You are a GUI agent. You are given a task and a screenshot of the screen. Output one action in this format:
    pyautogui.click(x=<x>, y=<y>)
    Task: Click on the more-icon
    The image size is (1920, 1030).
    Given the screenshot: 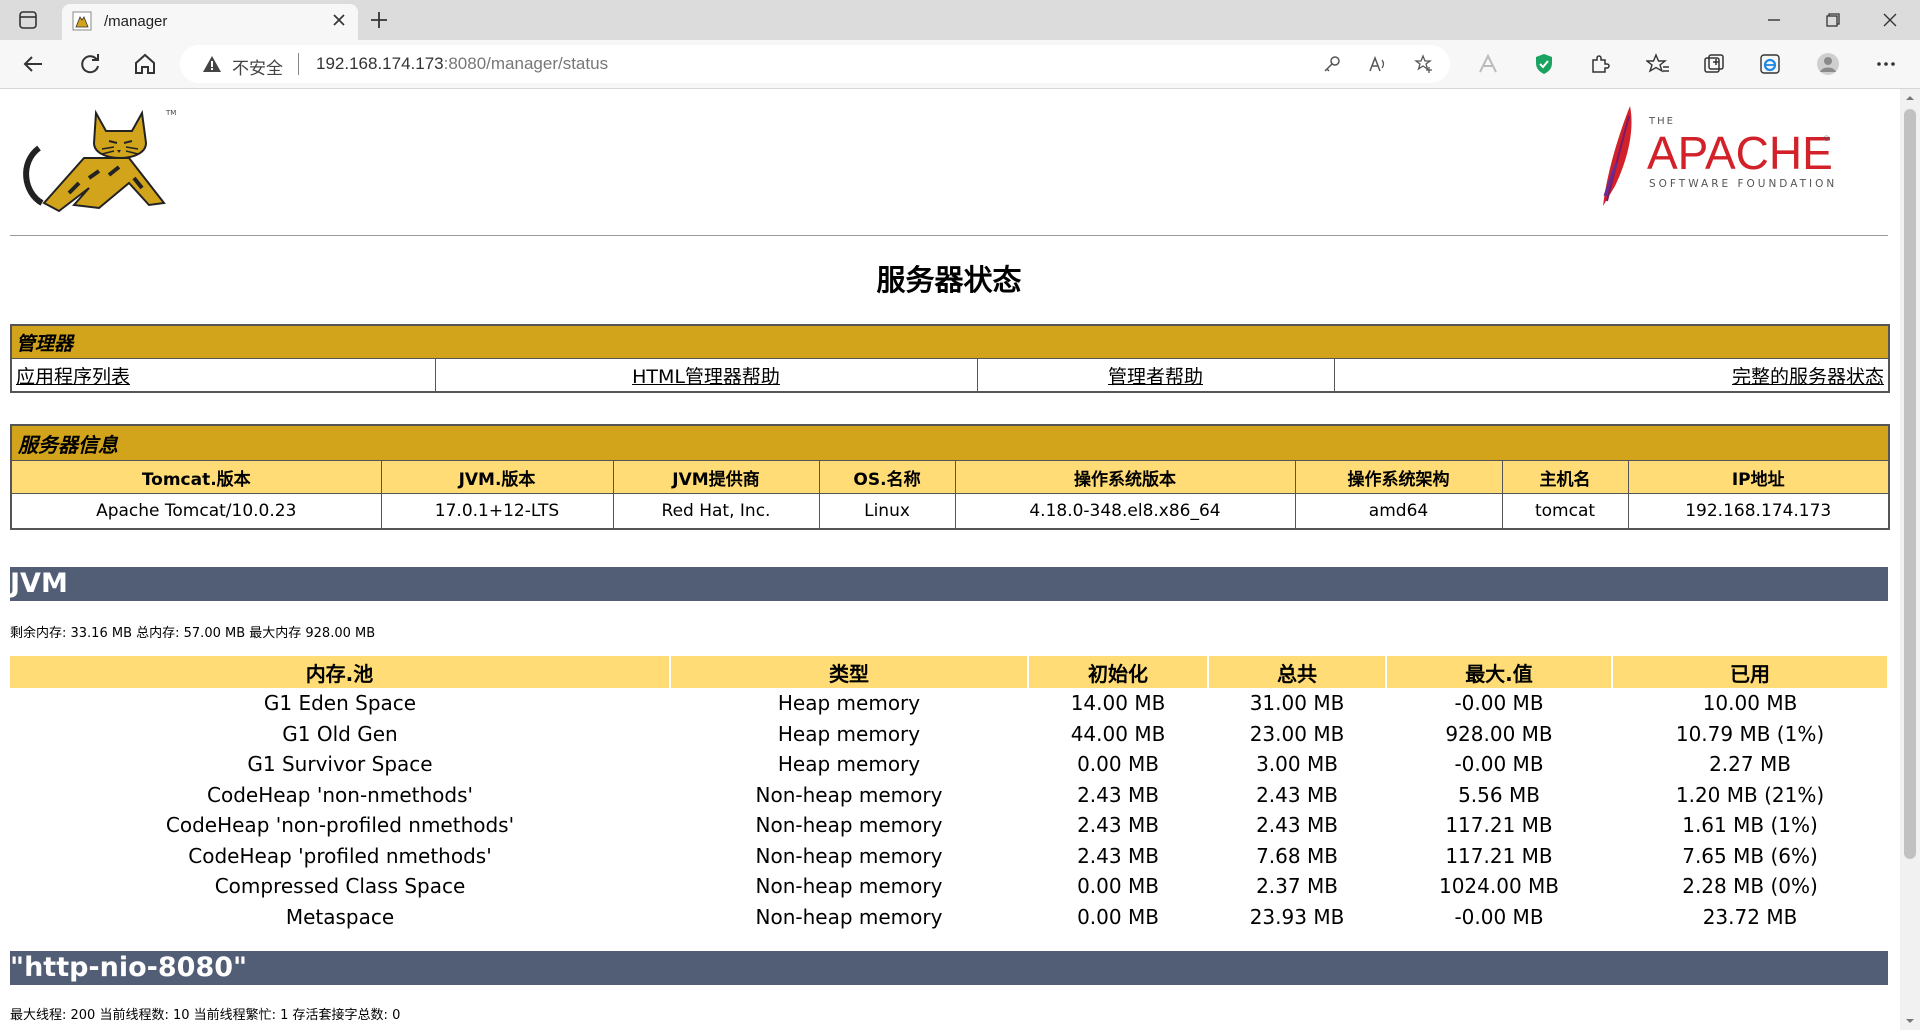 What is the action you would take?
    pyautogui.click(x=1886, y=64)
    